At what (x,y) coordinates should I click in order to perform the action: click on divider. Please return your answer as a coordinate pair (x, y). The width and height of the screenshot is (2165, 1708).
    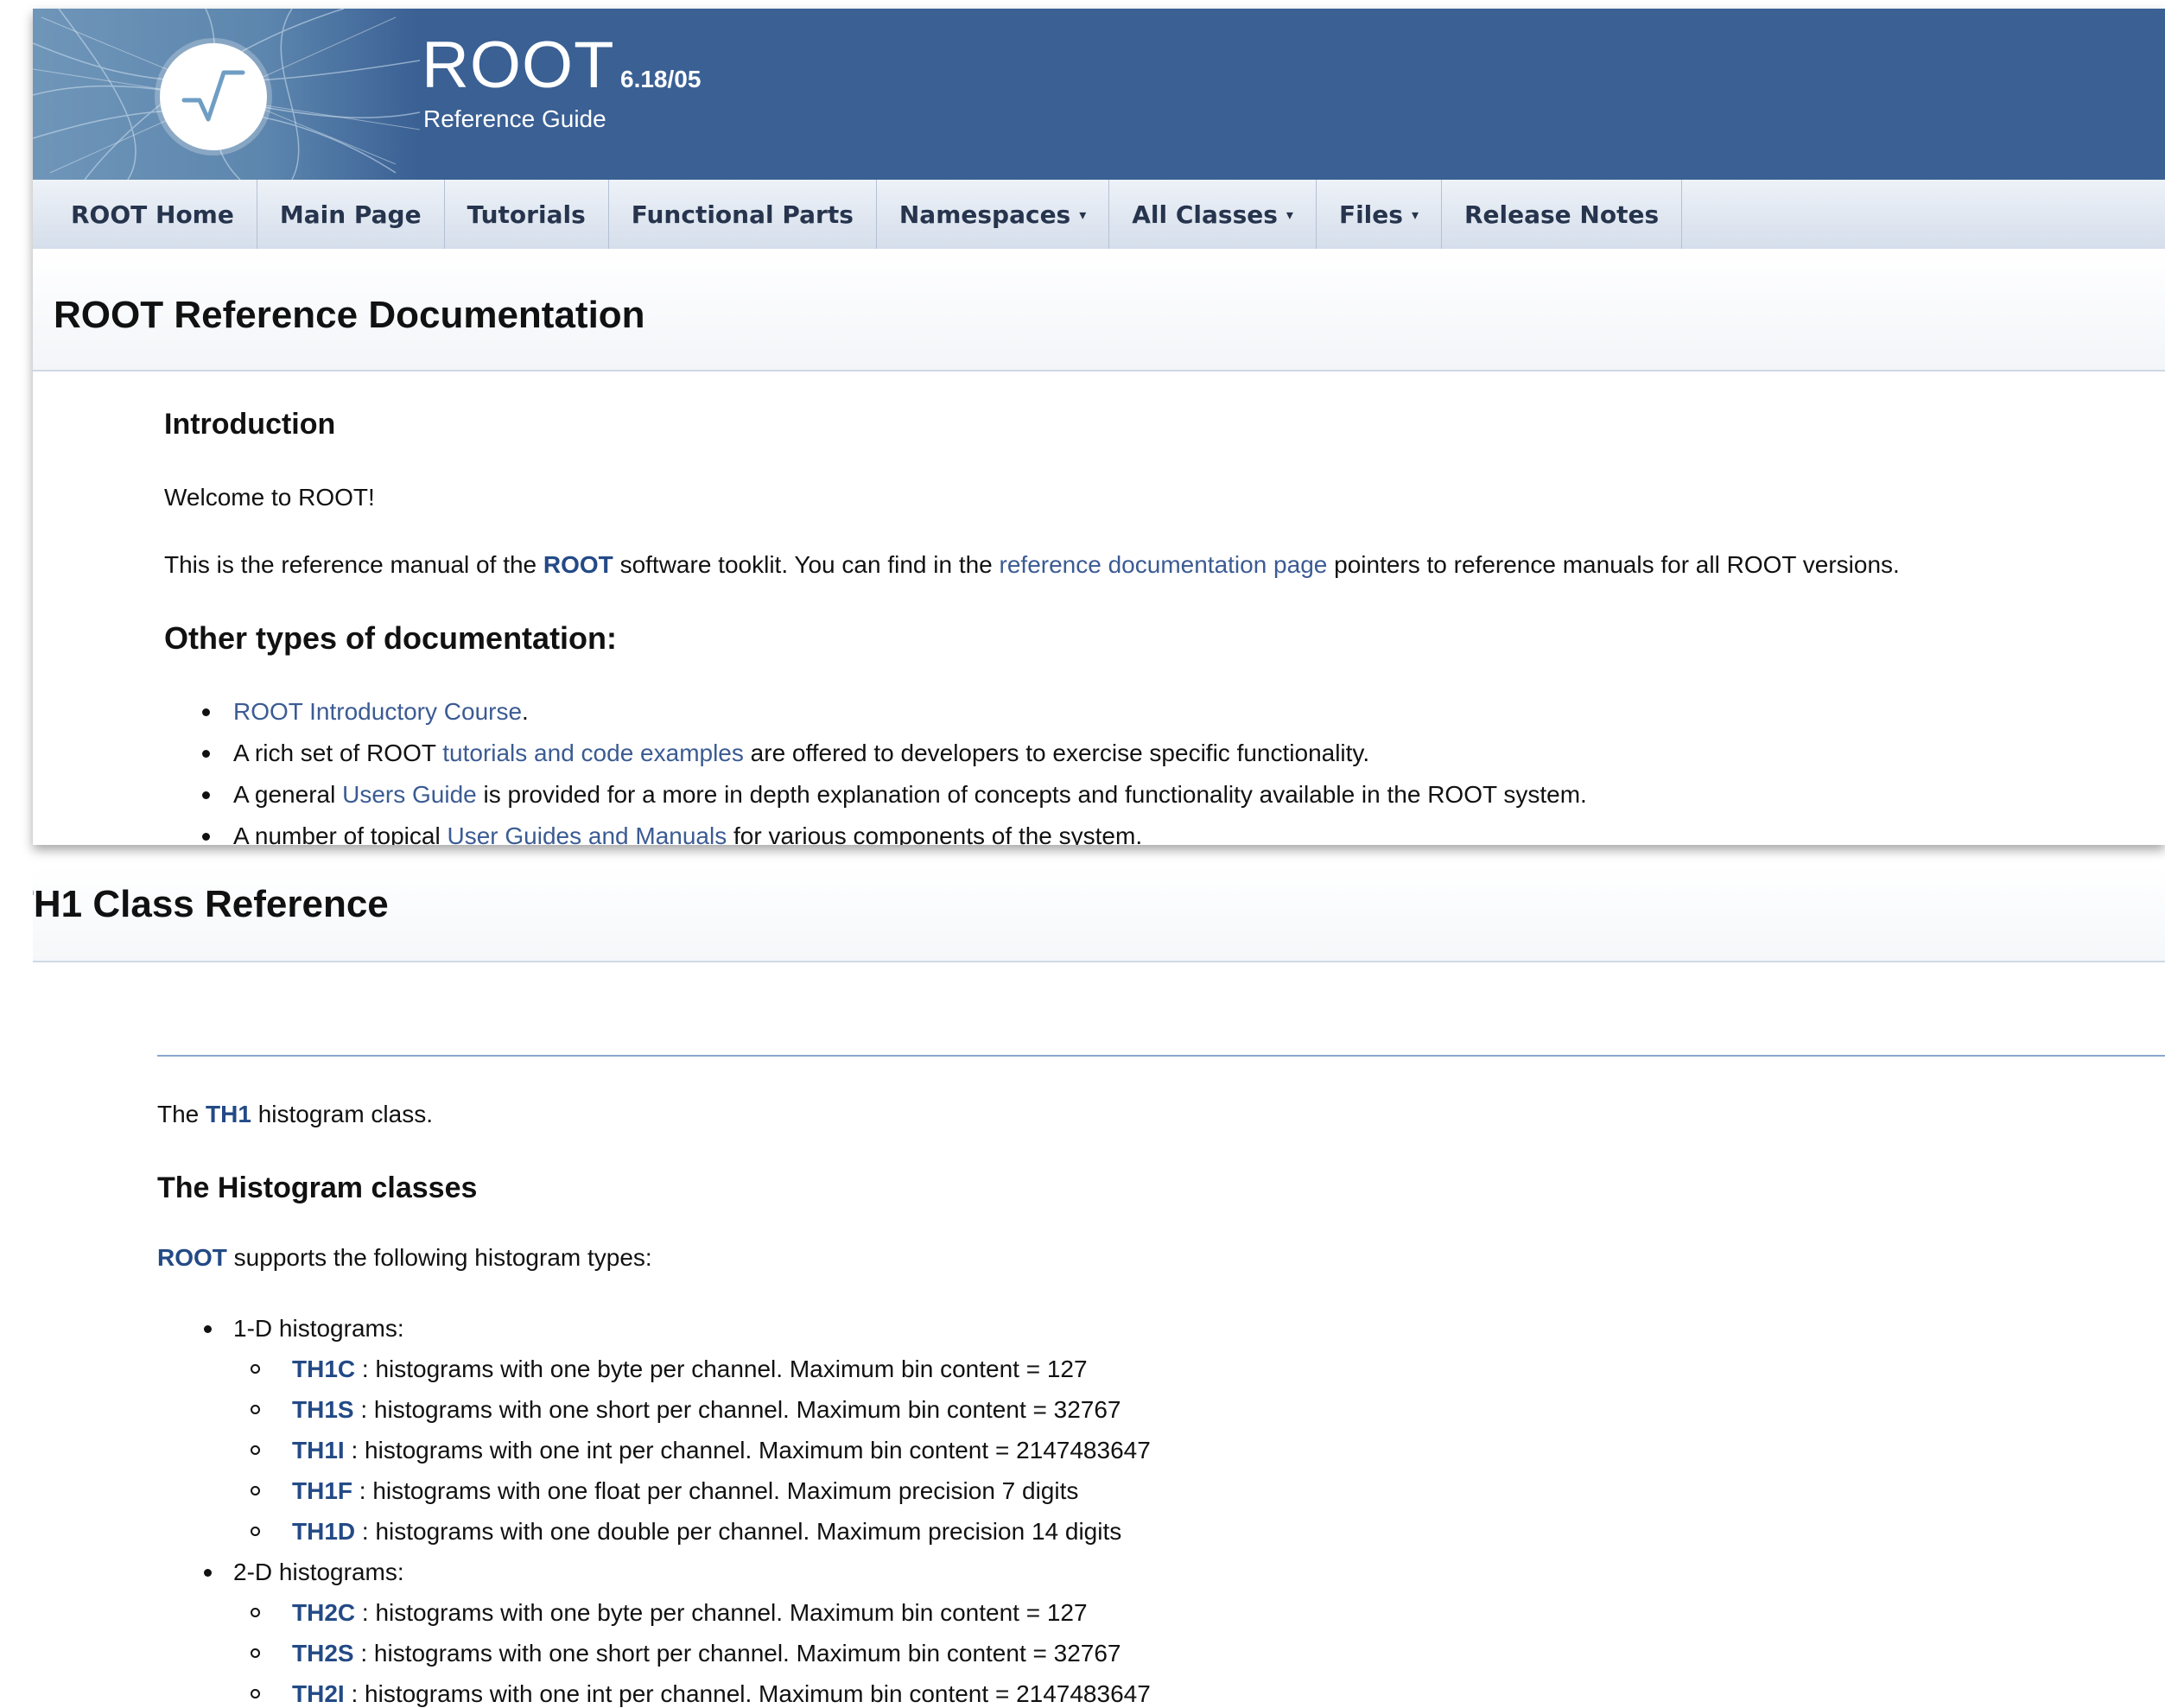
    Looking at the image, I should click on (1161, 1056).